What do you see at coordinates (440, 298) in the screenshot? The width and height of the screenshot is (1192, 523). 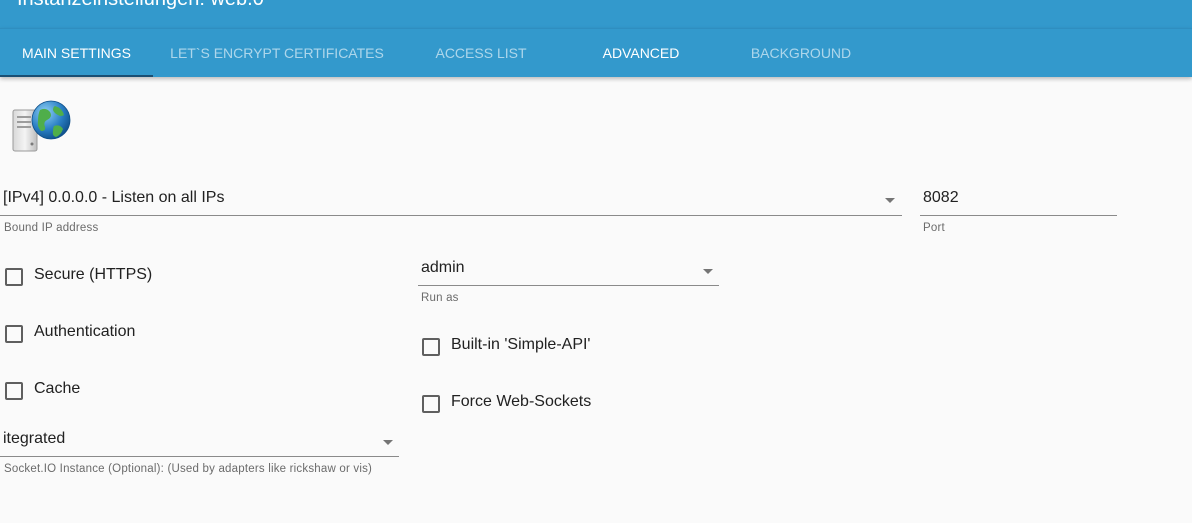 I see `run-as-helper: Run as` at bounding box center [440, 298].